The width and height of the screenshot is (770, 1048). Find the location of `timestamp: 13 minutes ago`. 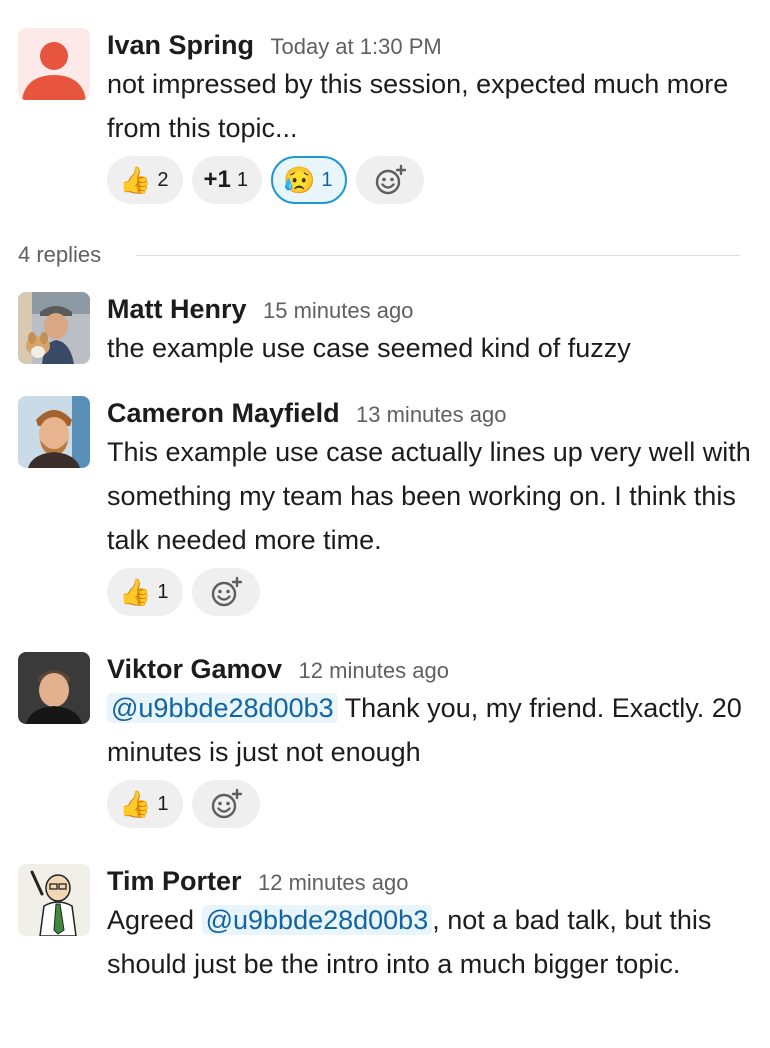

timestamp: 13 minutes ago is located at coordinates (431, 414).